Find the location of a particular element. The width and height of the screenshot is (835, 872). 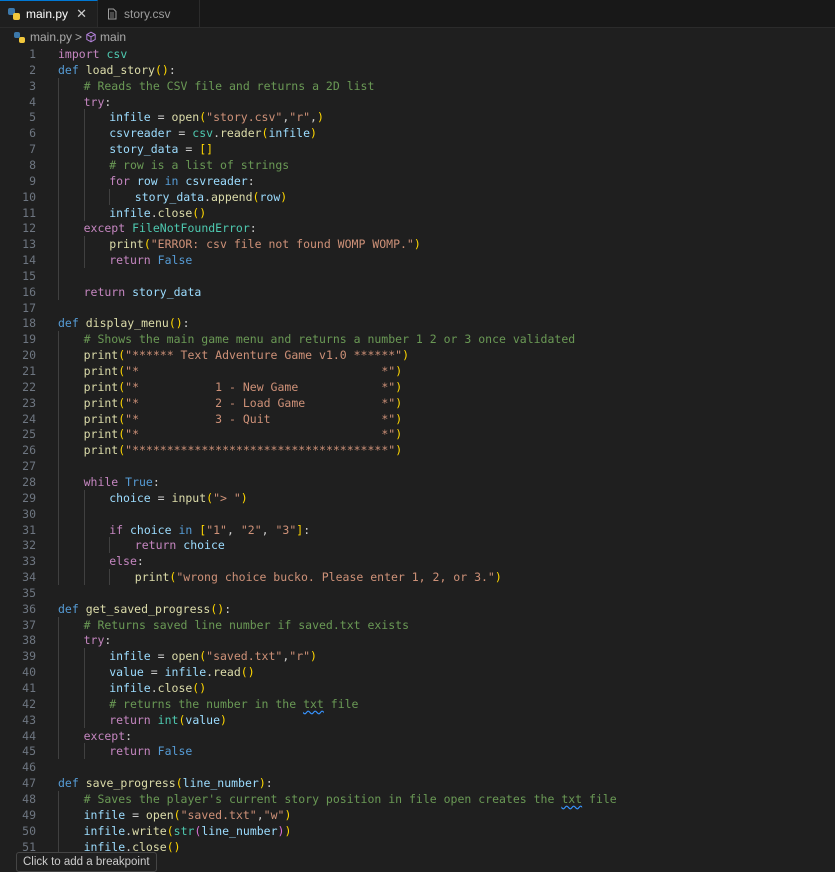

line-number: 8 is located at coordinates (18, 165).